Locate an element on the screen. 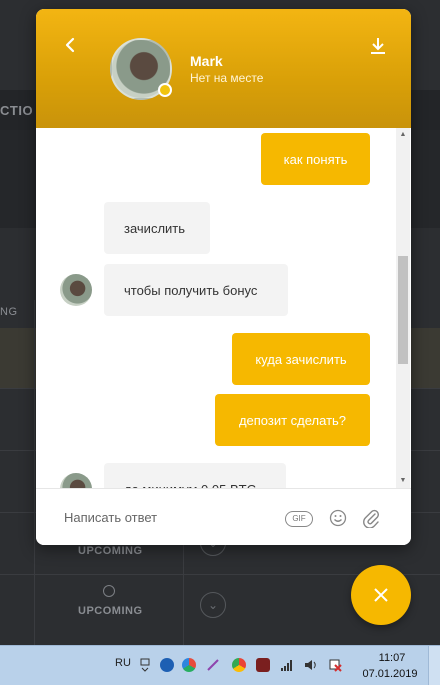 Image resolution: width=440 pixels, height=685 pixels. clock-date: 07.01.2019 is located at coordinates (390, 674).